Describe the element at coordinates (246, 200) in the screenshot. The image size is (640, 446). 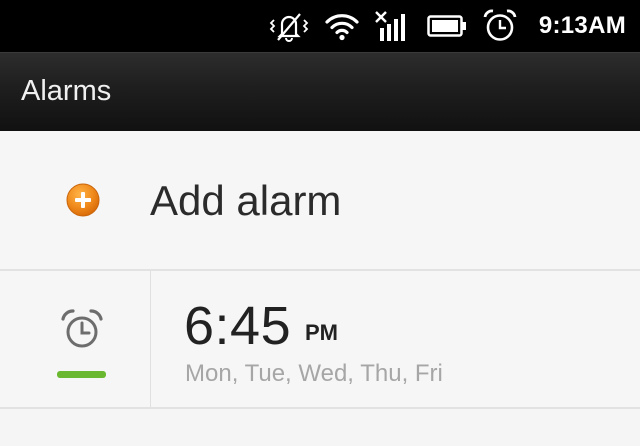
I see `add-alarm-label: Add alarm` at that location.